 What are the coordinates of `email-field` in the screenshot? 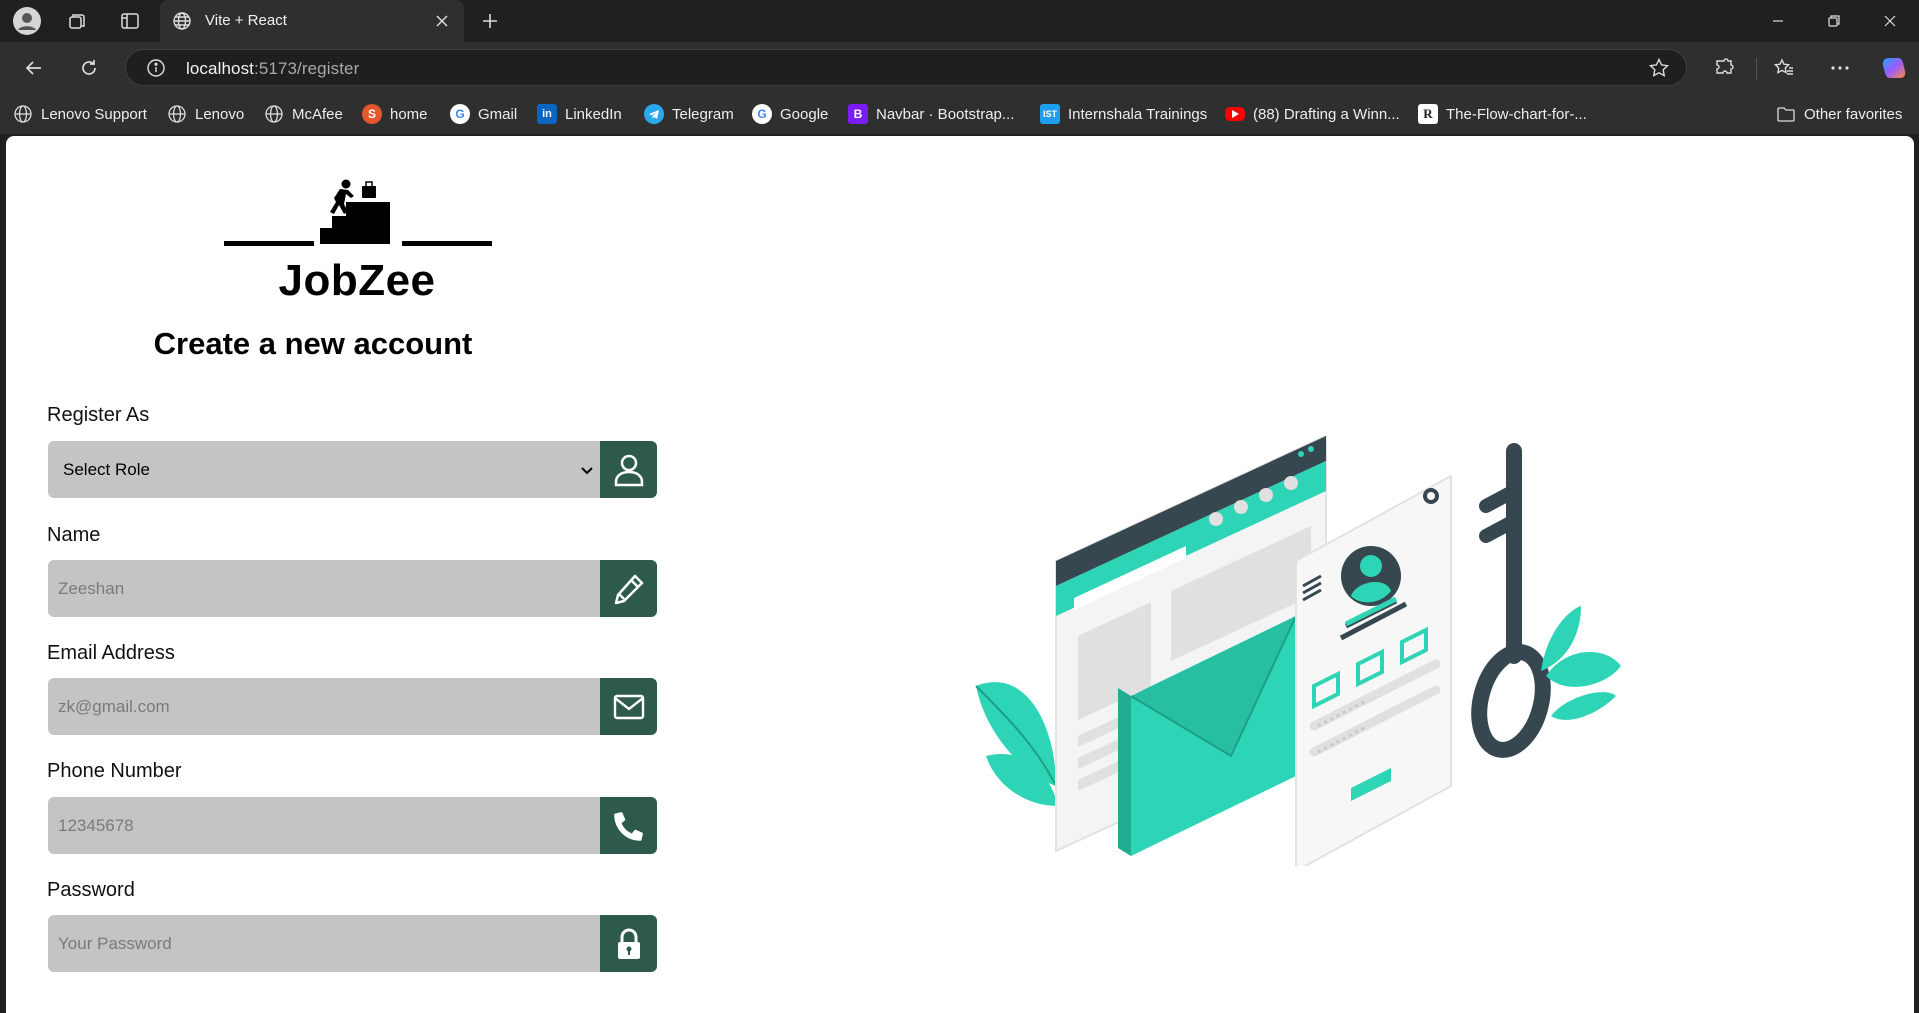 It's located at (352, 706).